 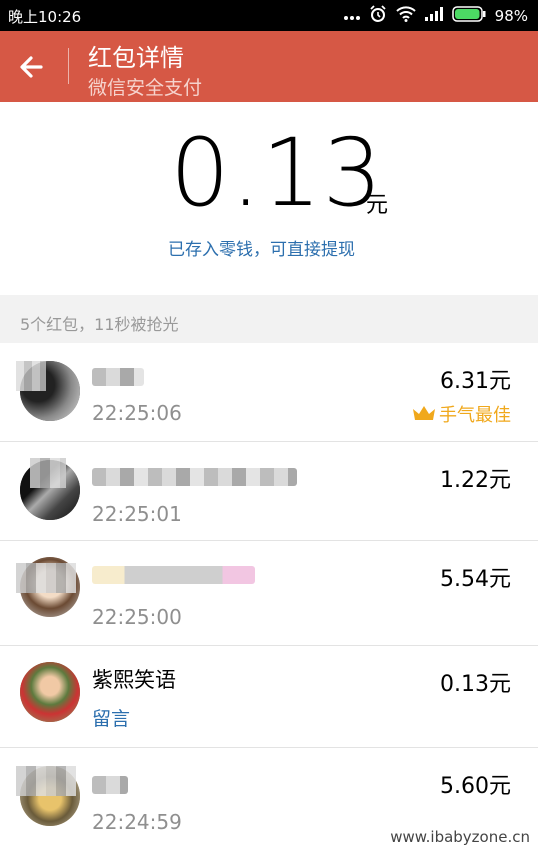 What do you see at coordinates (475, 381) in the screenshot?
I see `record-amount: 6.31元` at bounding box center [475, 381].